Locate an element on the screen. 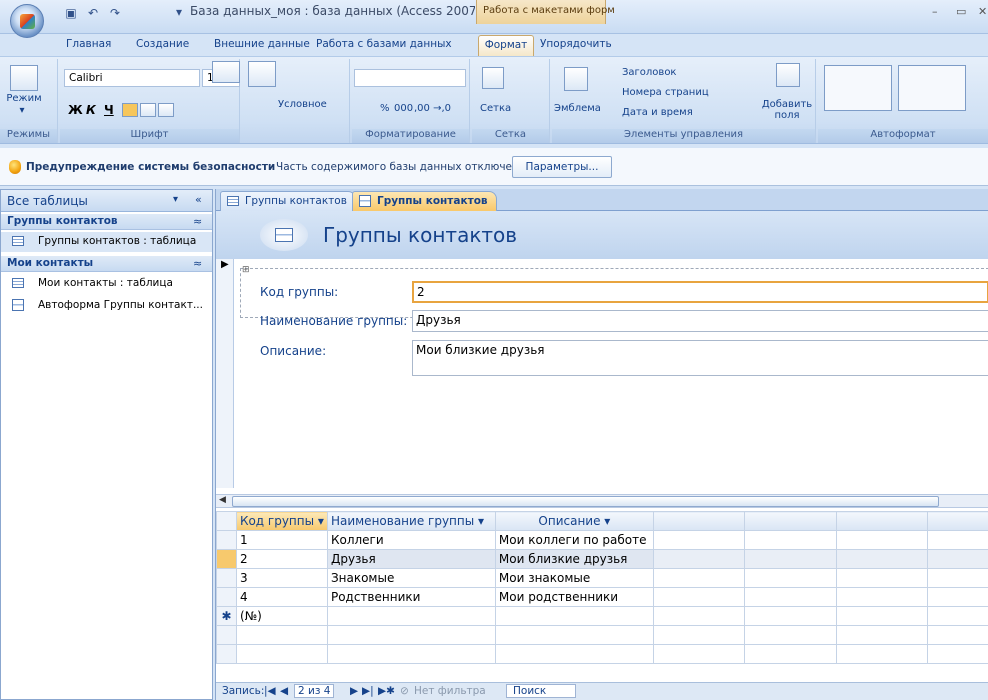 The image size is (988, 700). format-select is located at coordinates (410, 78).